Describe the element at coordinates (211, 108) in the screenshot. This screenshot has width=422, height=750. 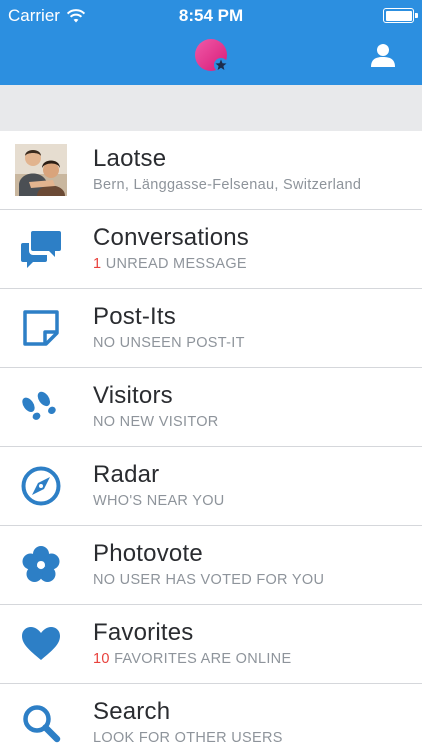
I see `section-spacer` at that location.